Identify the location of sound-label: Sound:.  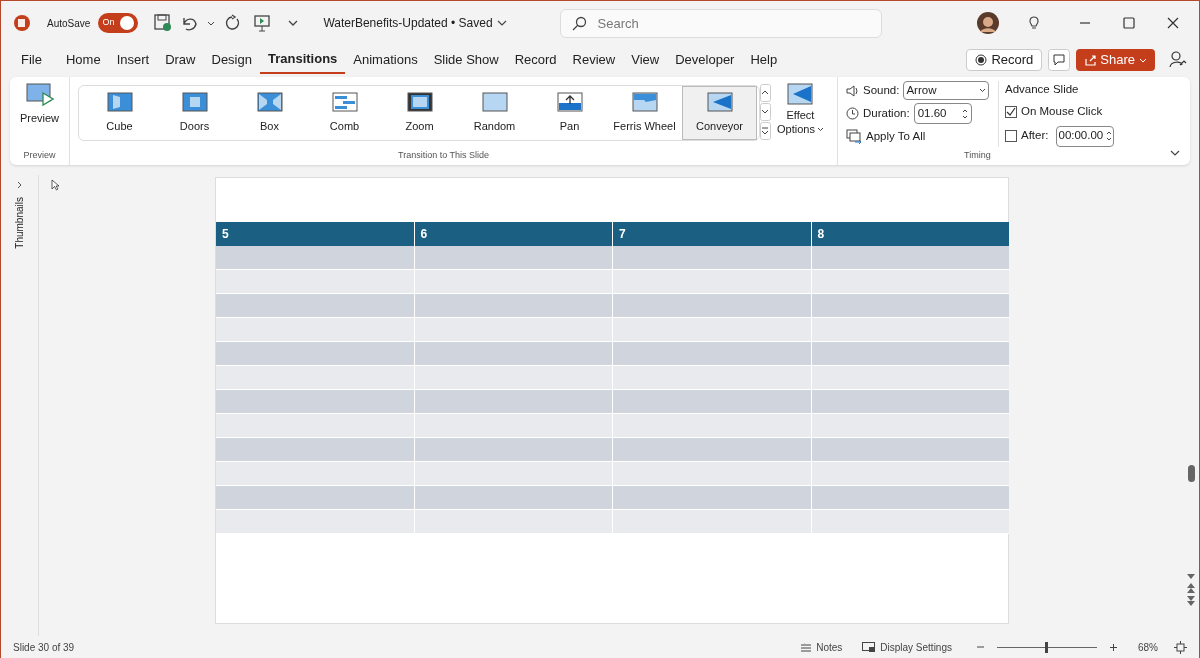
(881, 90).